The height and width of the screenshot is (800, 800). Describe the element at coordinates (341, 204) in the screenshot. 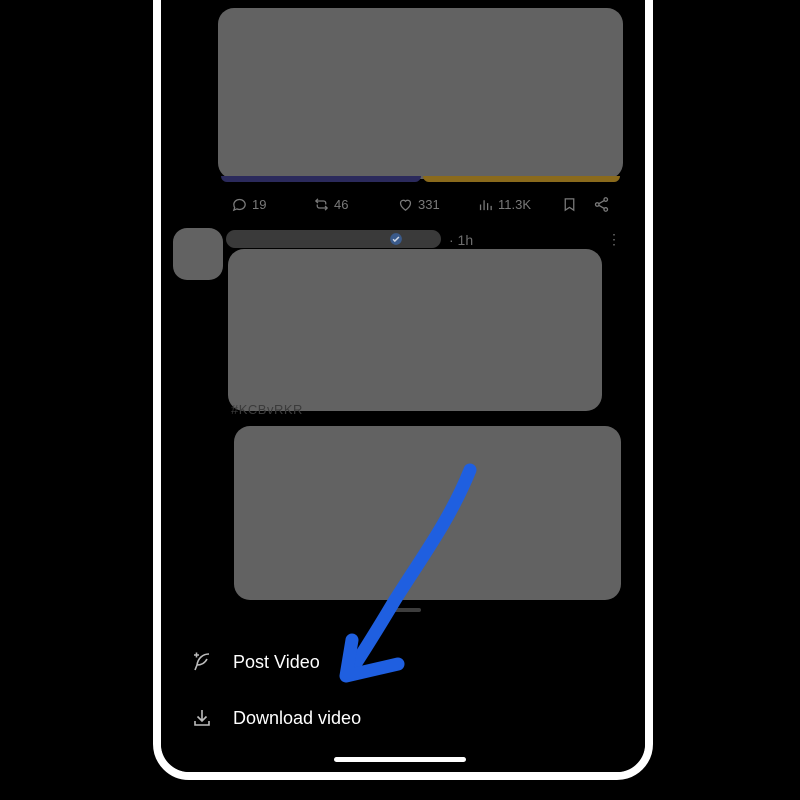

I see `repost-count: 46` at that location.